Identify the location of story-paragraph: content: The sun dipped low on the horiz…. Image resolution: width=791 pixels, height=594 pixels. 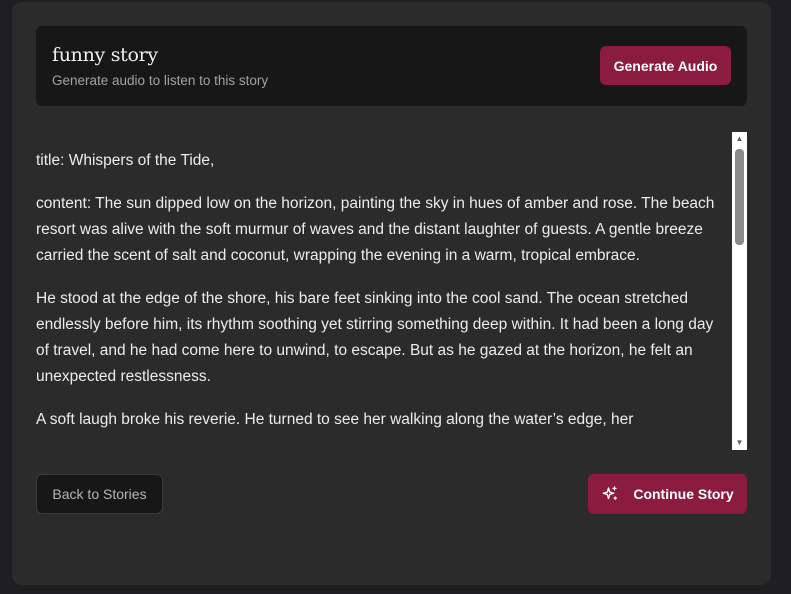
(375, 229).